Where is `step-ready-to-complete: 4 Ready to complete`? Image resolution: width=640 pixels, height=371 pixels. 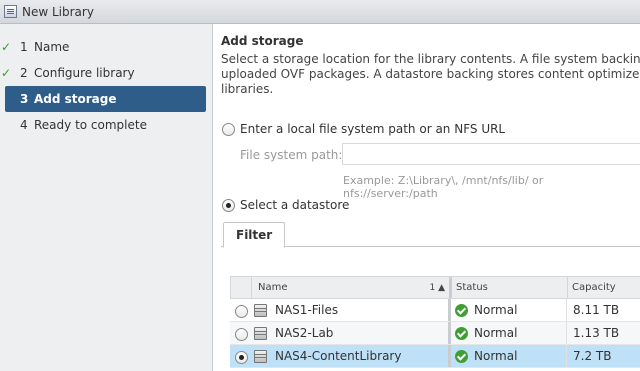 step-ready-to-complete: 4 Ready to complete is located at coordinates (105, 125).